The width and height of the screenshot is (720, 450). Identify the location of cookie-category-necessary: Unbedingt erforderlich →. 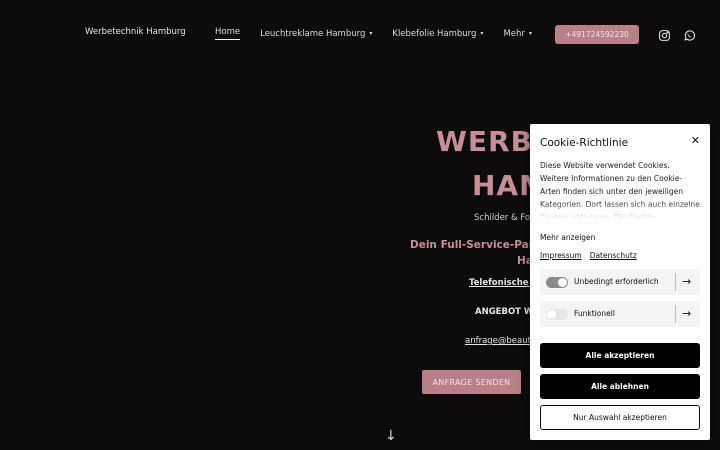
(620, 282).